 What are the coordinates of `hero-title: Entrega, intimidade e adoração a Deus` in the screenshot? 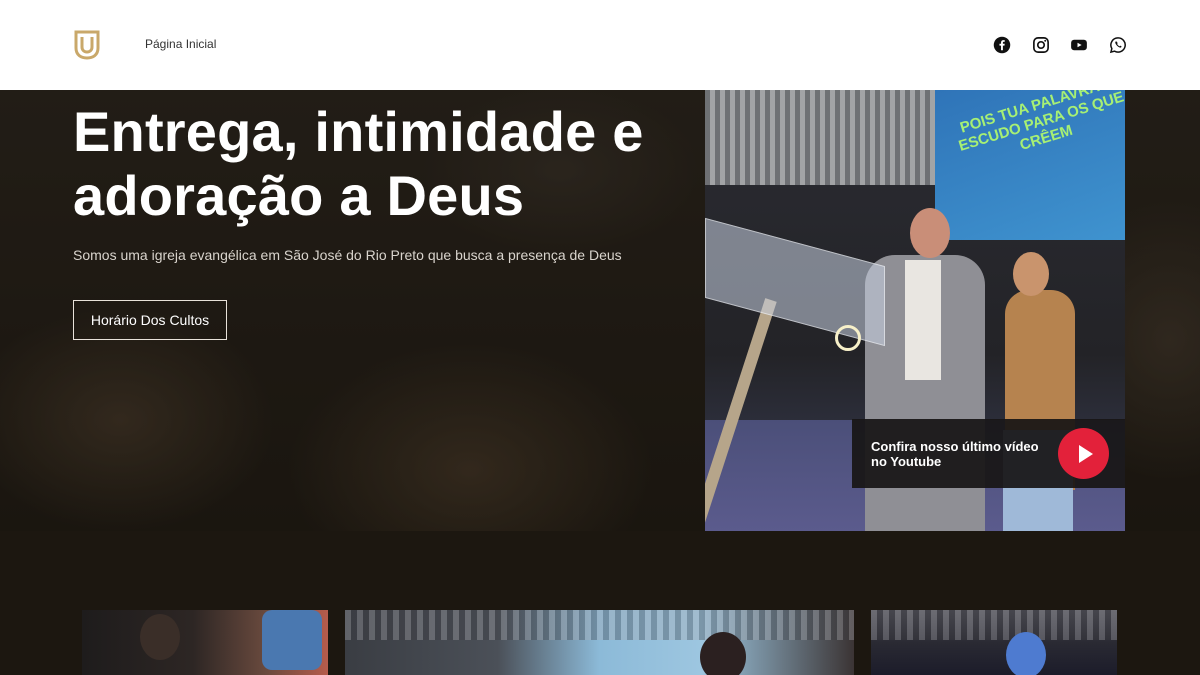 It's located at (358, 163).